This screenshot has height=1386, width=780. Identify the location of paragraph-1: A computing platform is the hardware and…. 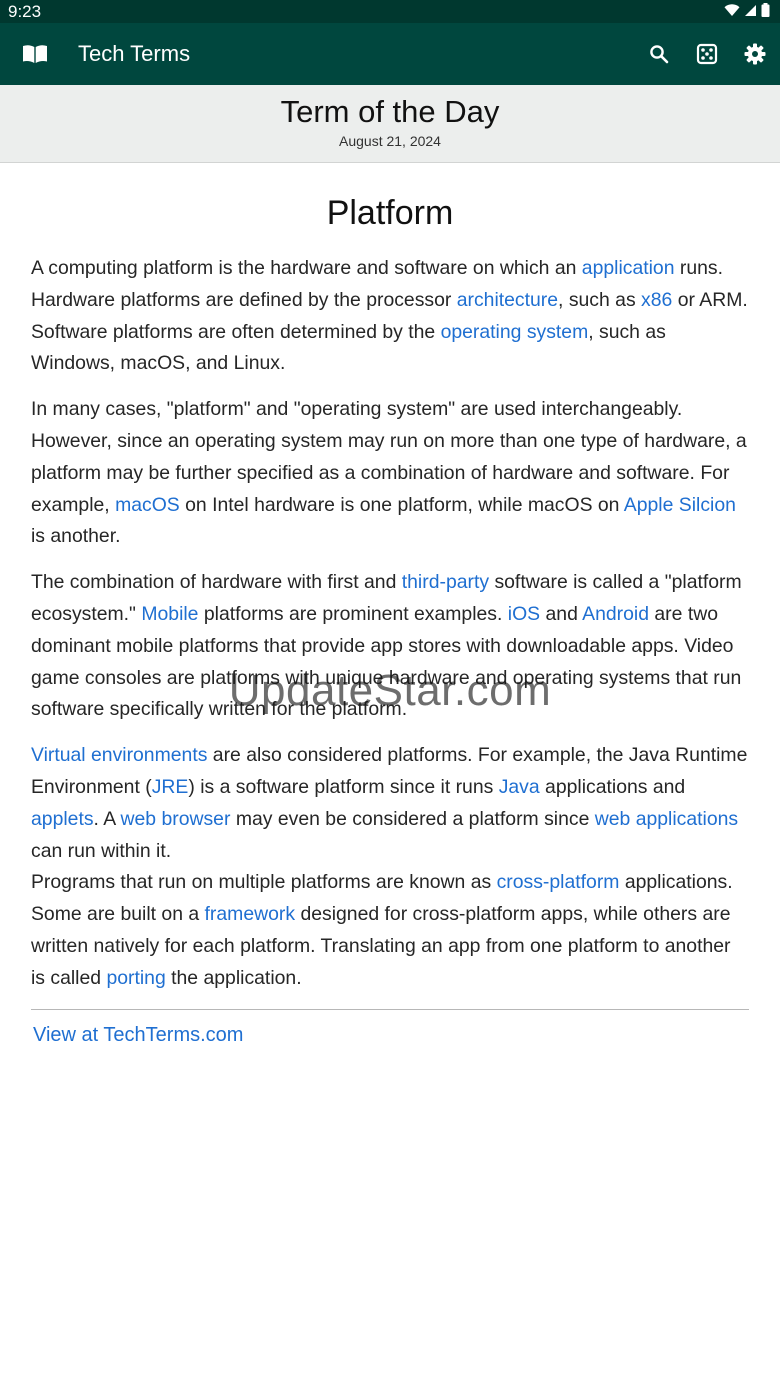
(390, 316).